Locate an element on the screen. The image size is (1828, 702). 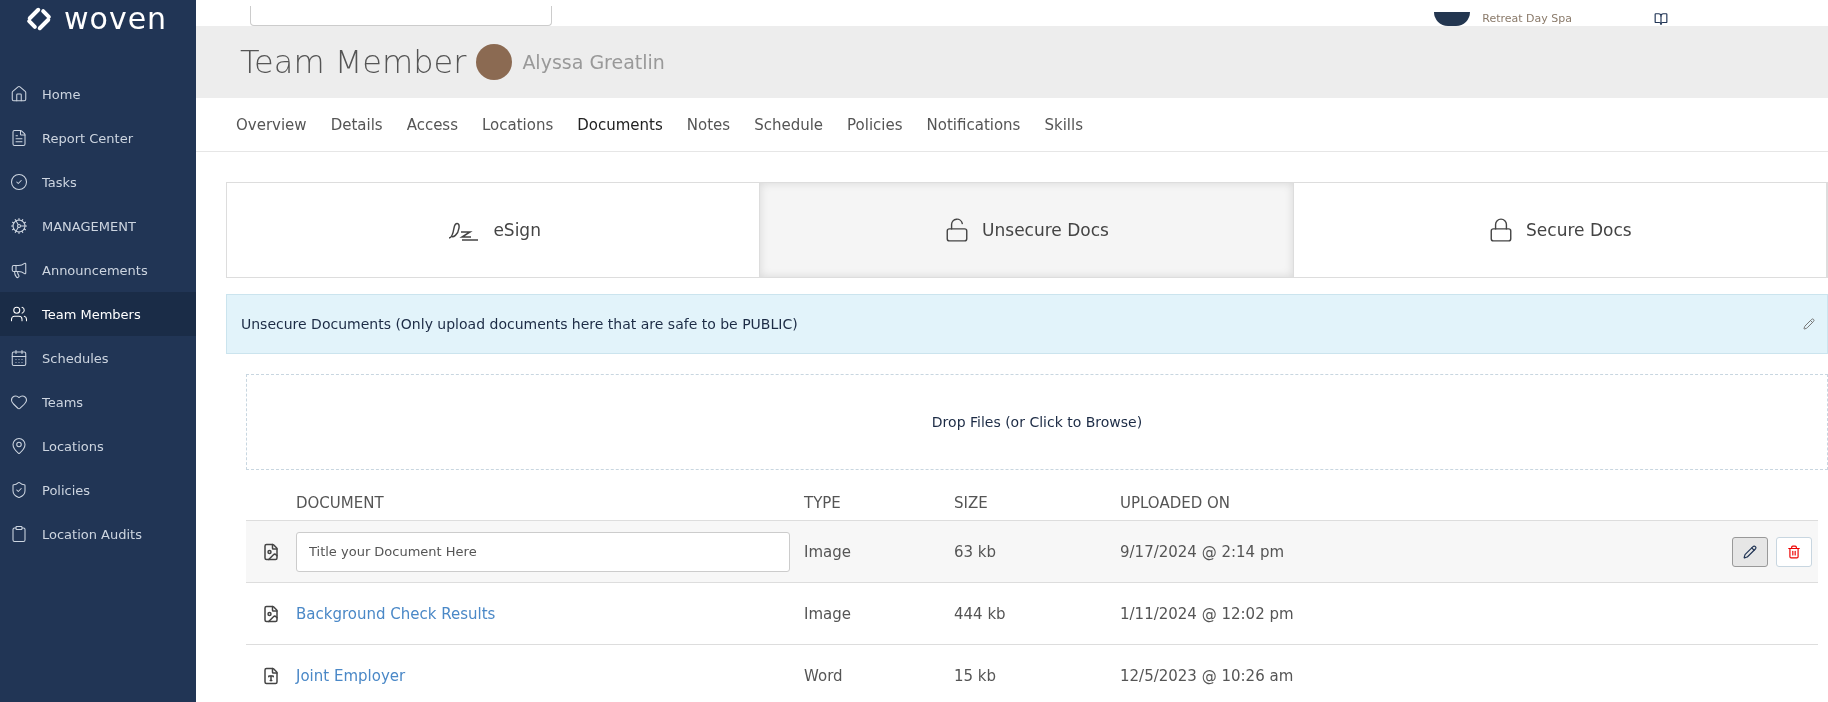
tab: Access is located at coordinates (432, 124).